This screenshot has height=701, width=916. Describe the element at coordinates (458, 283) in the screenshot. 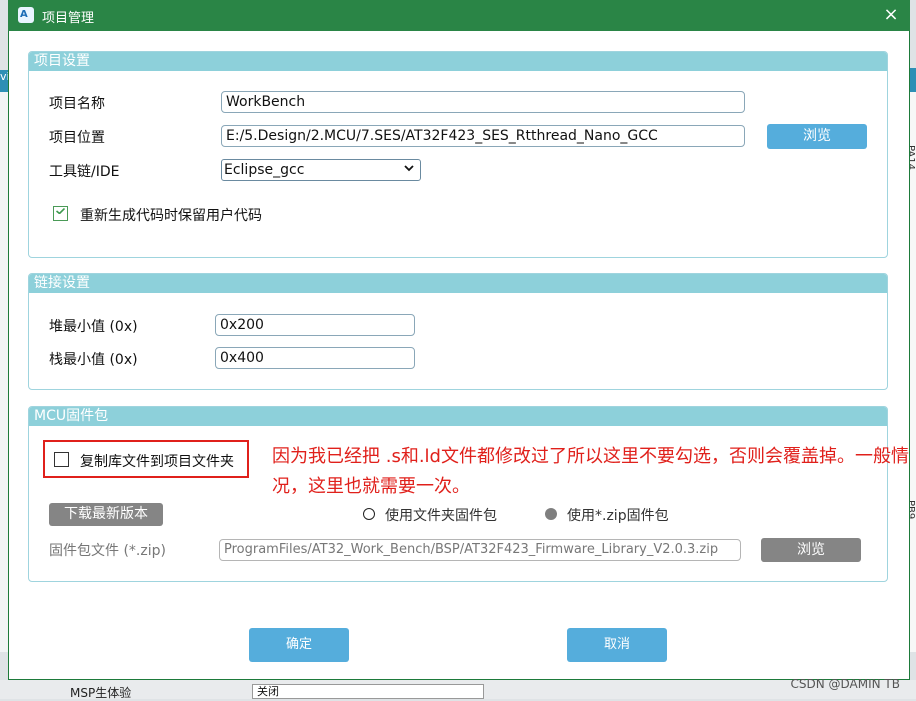

I see `group-header-link-settings: 链接设置` at that location.